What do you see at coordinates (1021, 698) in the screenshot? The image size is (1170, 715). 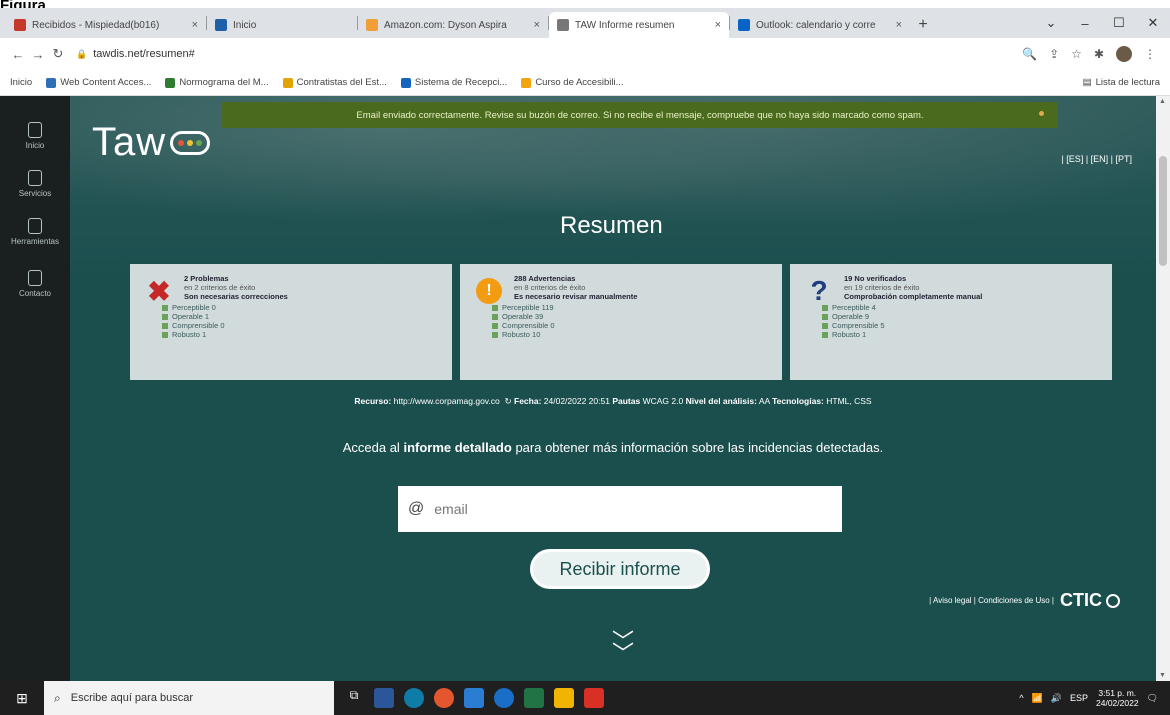 I see `tray-chevron-icon: ^` at bounding box center [1021, 698].